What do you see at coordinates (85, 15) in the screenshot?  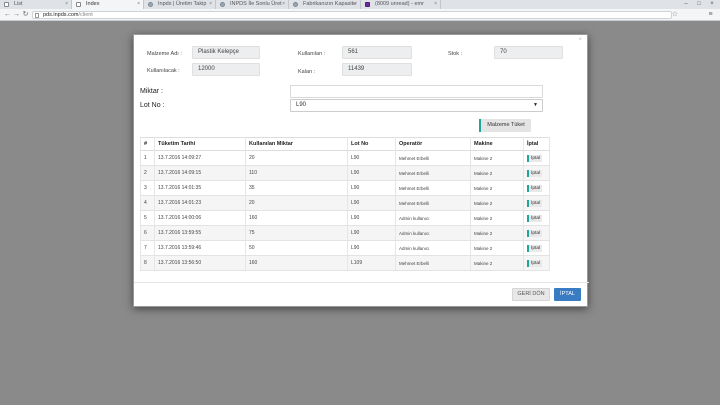 I see `url-path: /client` at bounding box center [85, 15].